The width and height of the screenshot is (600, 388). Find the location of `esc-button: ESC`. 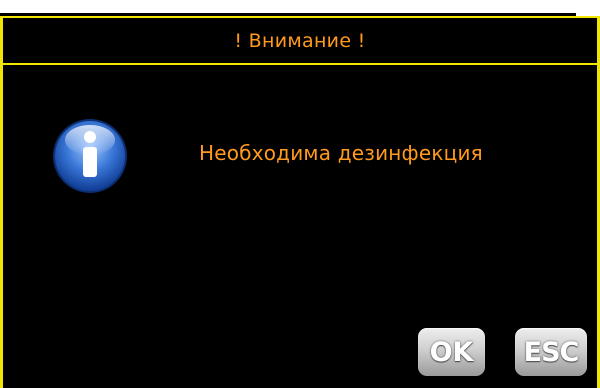

esc-button: ESC is located at coordinates (551, 352).